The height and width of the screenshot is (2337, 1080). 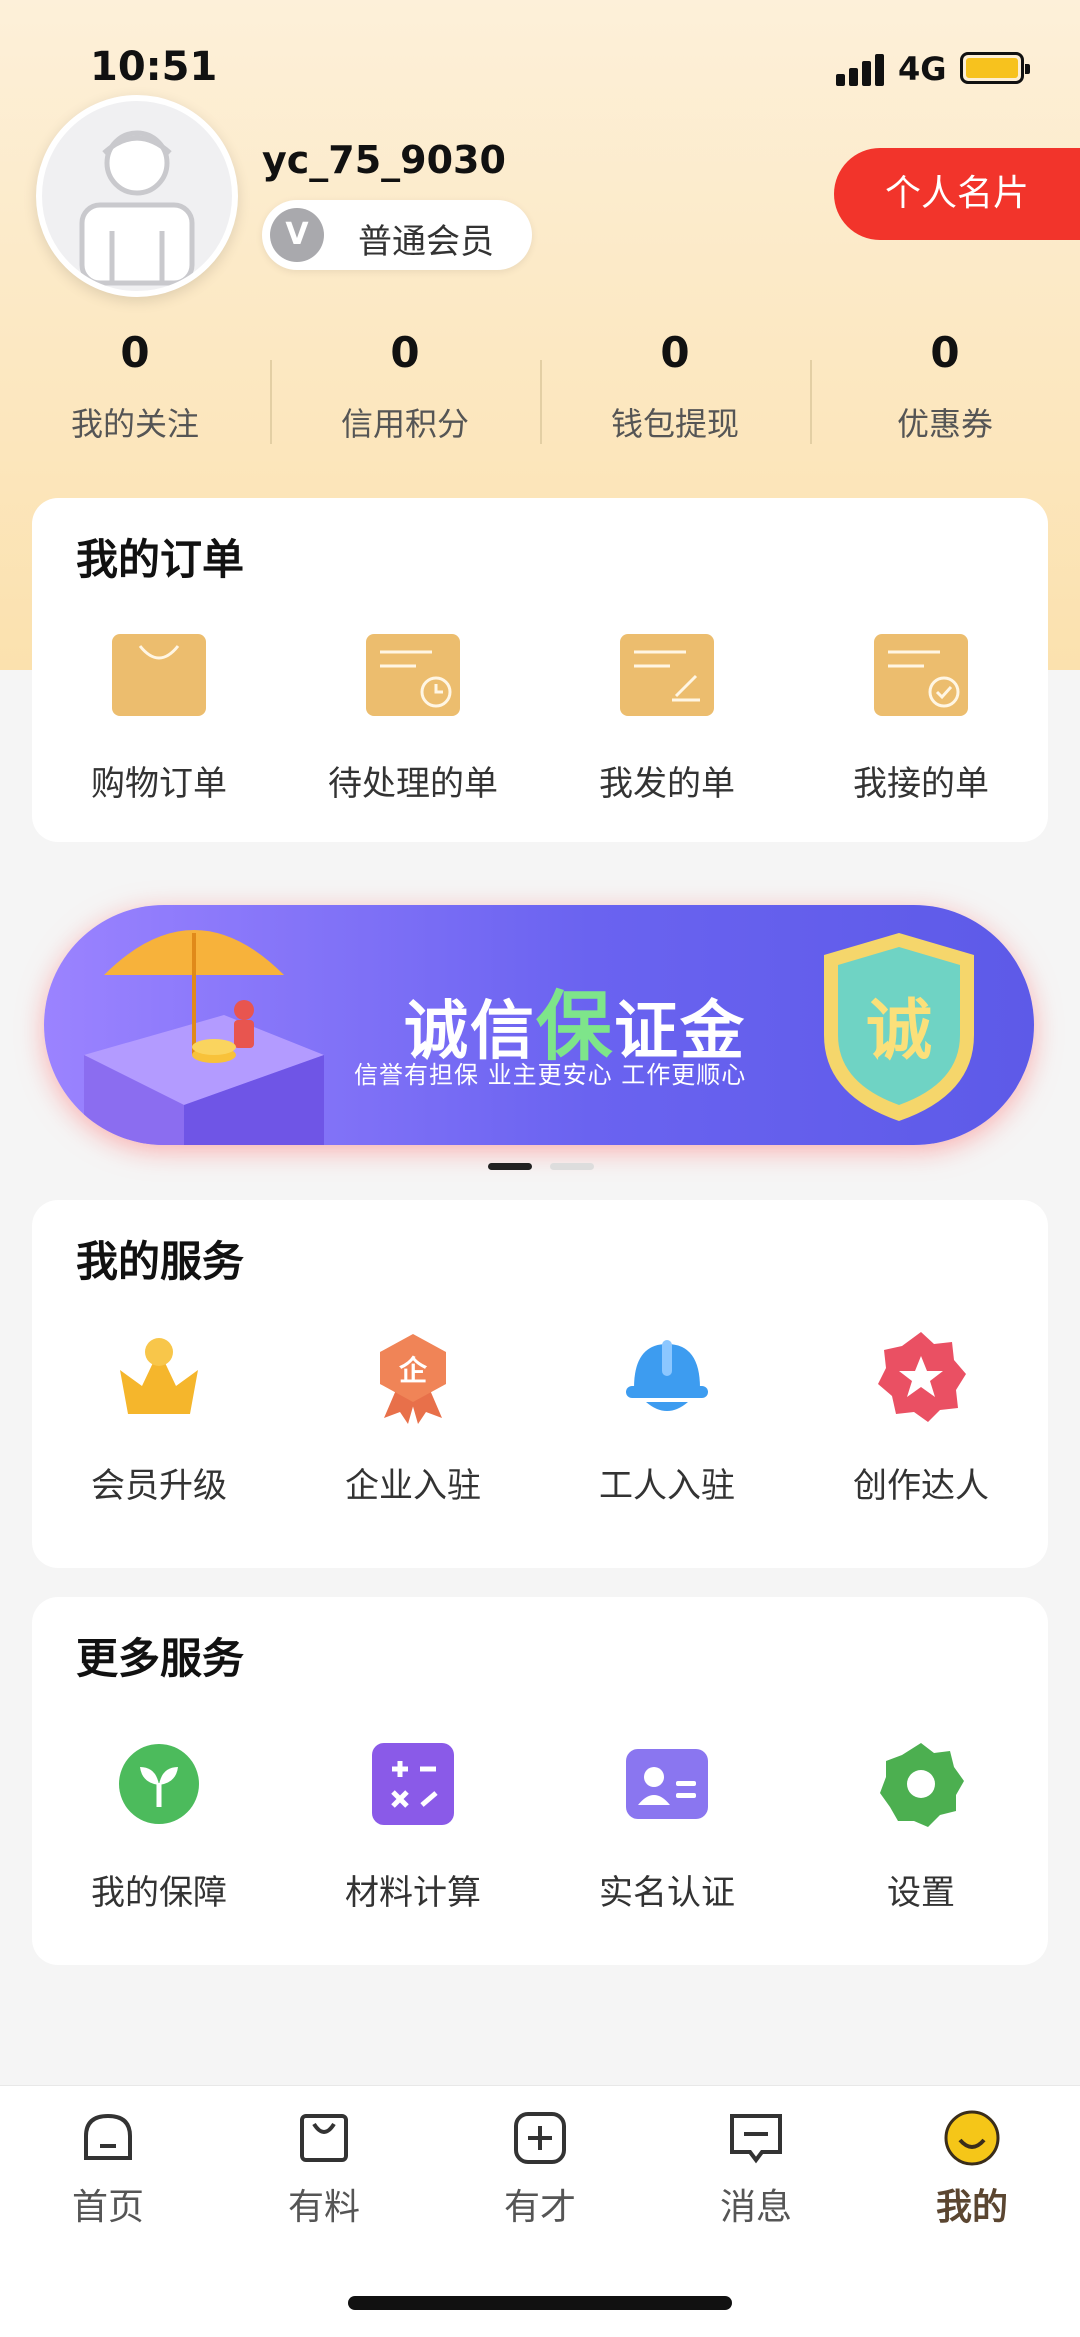 What do you see at coordinates (921, 1377) in the screenshot?
I see `star-badge-icon` at bounding box center [921, 1377].